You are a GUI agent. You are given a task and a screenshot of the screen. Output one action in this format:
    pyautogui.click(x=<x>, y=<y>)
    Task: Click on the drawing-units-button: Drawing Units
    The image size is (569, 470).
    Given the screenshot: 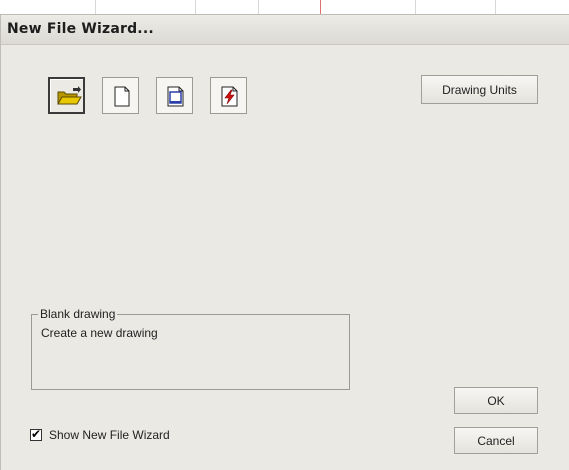 What is the action you would take?
    pyautogui.click(x=479, y=89)
    